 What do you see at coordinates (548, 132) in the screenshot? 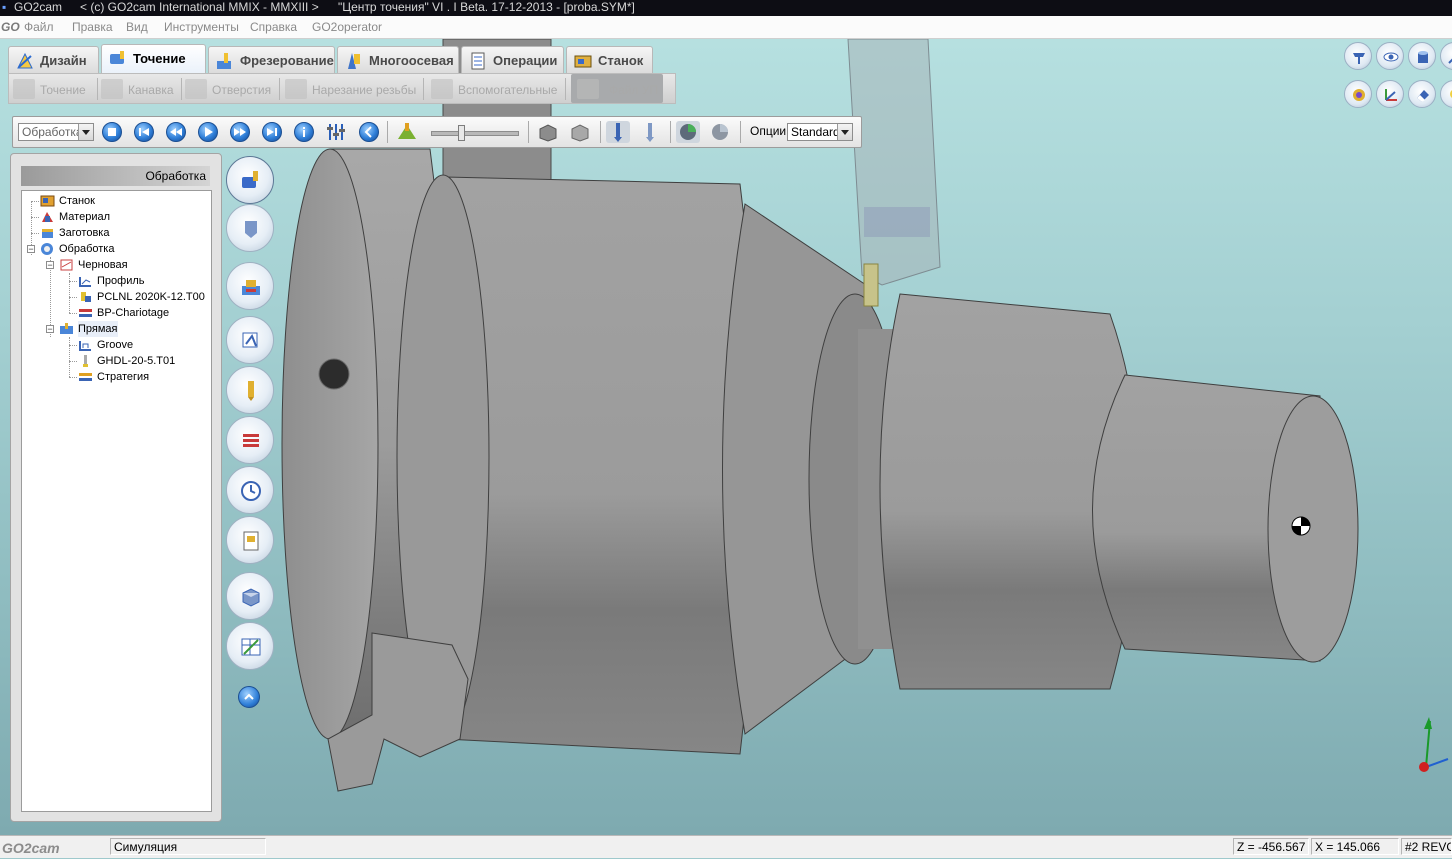
I see `solid-view-button` at bounding box center [548, 132].